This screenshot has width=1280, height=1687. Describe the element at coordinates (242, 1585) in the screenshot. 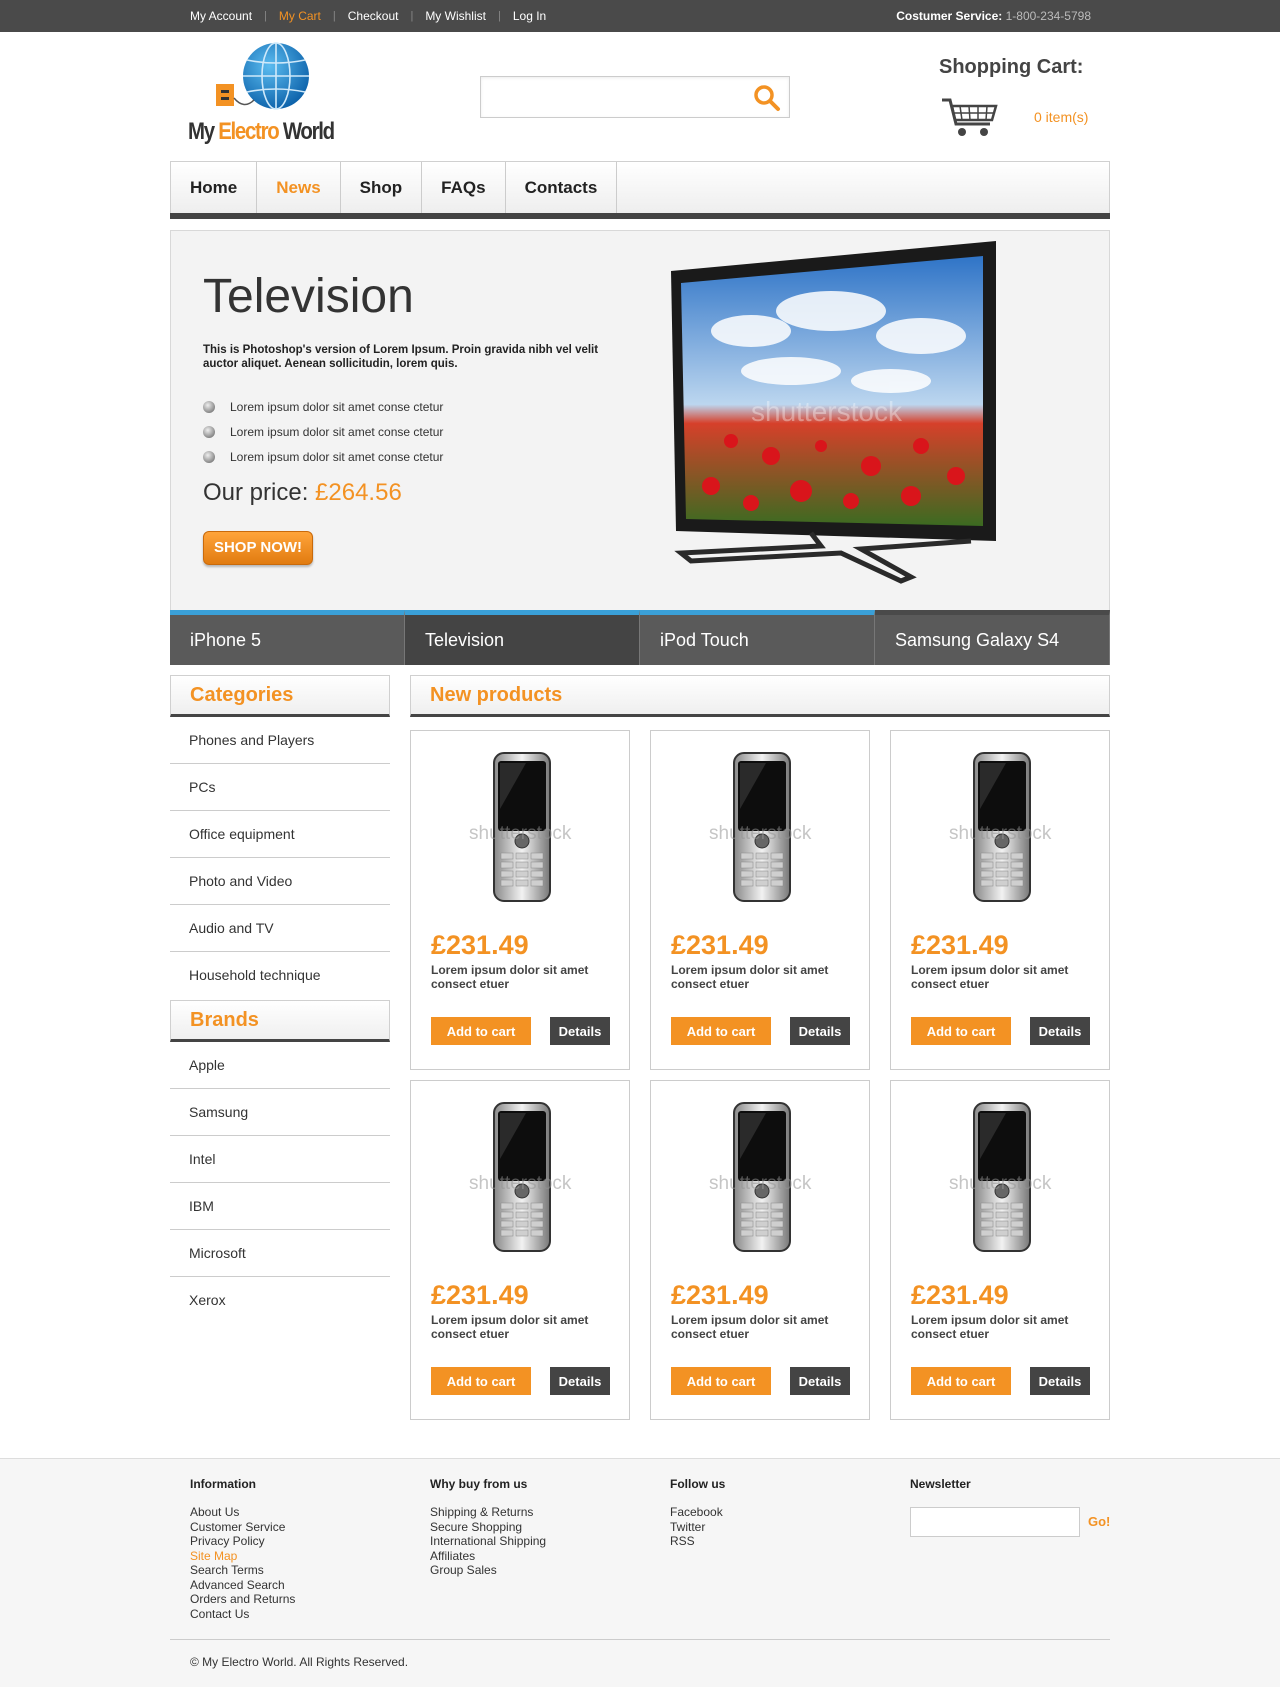

I see `footer-link: Advanced Search` at that location.